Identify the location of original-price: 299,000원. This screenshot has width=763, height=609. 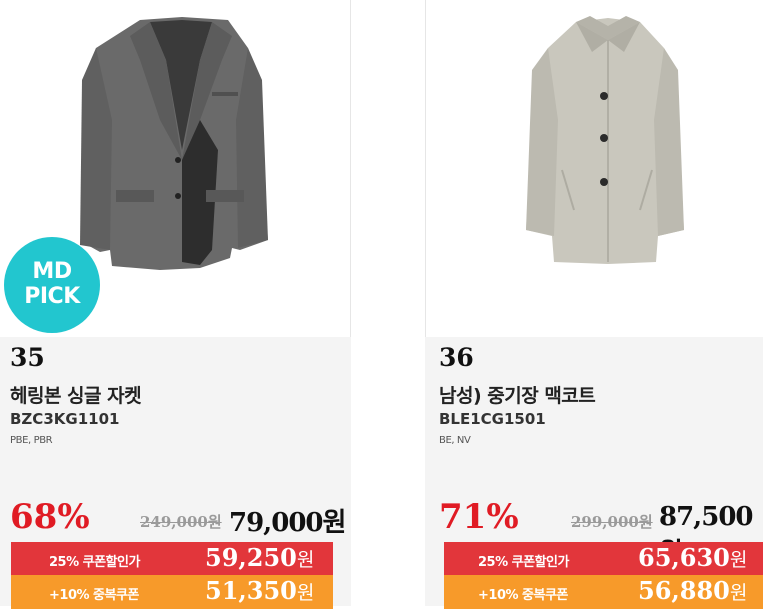
(612, 522).